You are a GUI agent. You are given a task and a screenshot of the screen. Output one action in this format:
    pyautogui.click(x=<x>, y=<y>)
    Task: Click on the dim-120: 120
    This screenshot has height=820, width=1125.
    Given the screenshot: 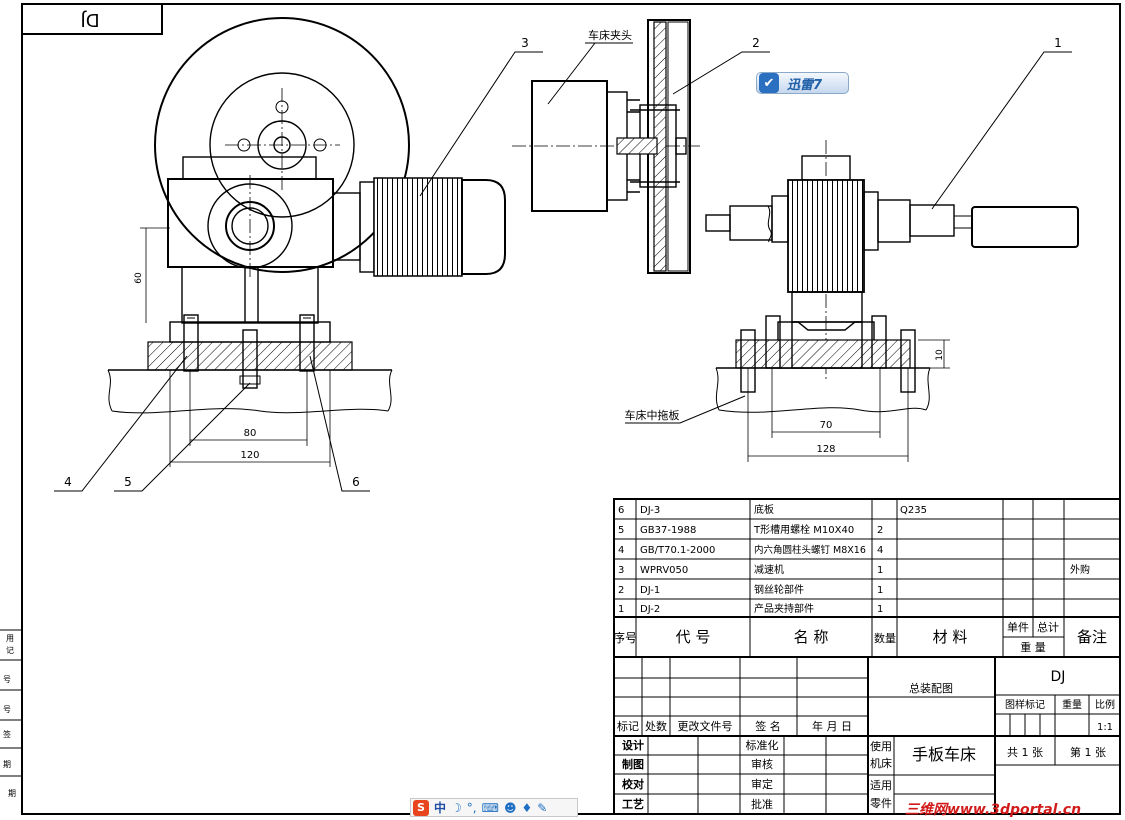 What is the action you would take?
    pyautogui.click(x=249, y=455)
    